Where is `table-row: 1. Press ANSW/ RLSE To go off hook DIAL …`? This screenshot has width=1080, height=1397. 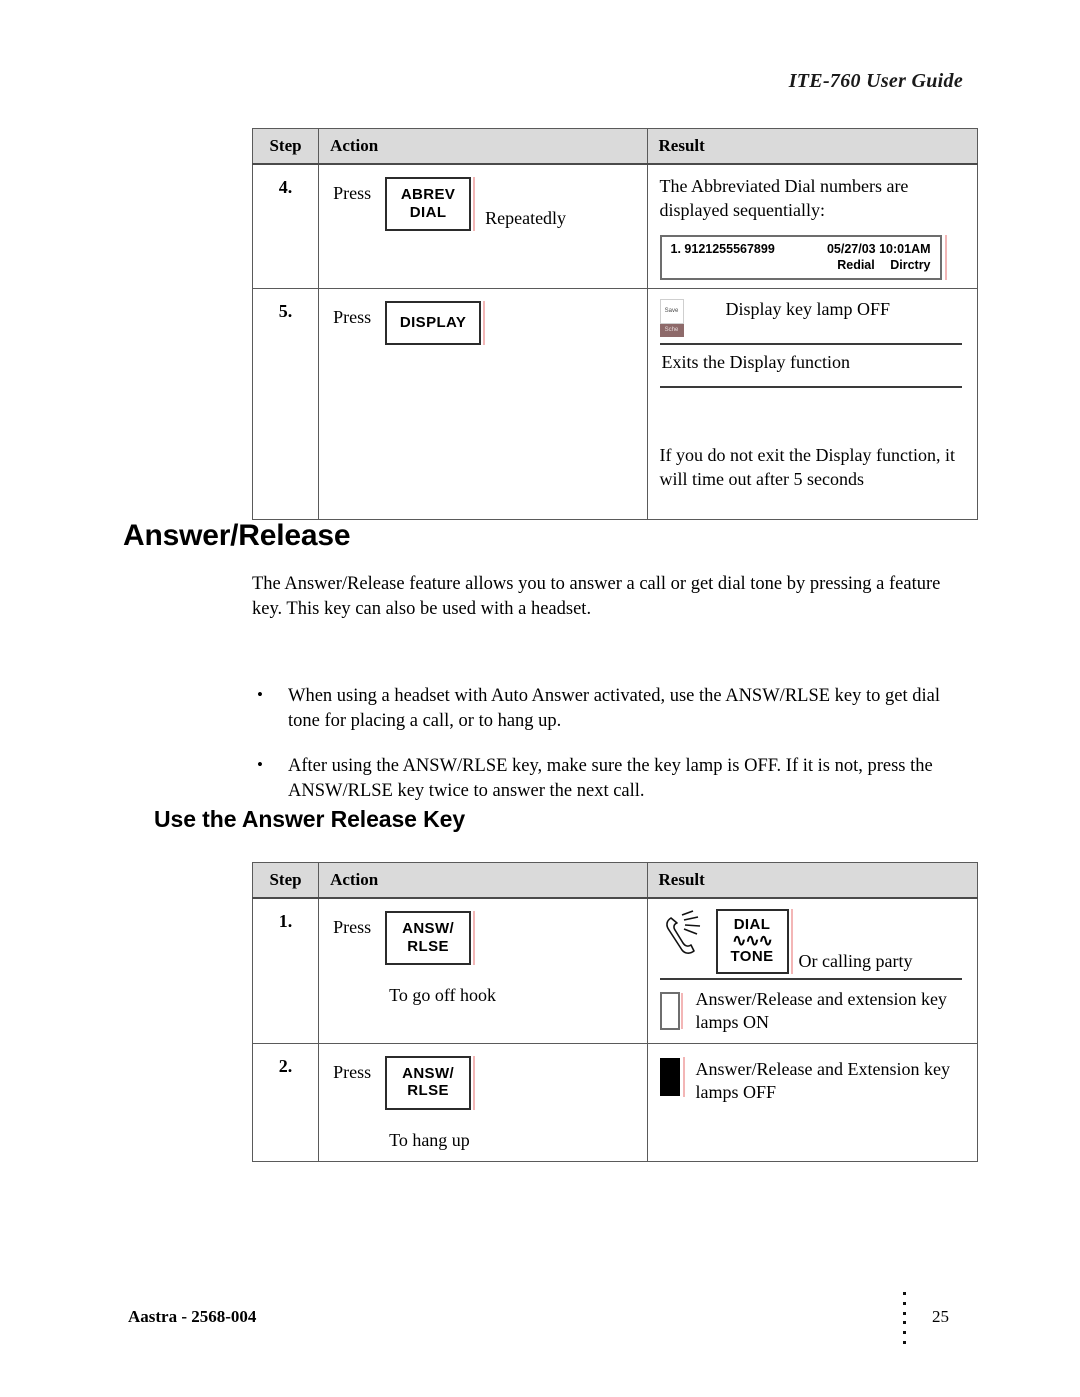 table-row: 1. Press ANSW/ RLSE To go off hook DIAL … is located at coordinates (615, 970).